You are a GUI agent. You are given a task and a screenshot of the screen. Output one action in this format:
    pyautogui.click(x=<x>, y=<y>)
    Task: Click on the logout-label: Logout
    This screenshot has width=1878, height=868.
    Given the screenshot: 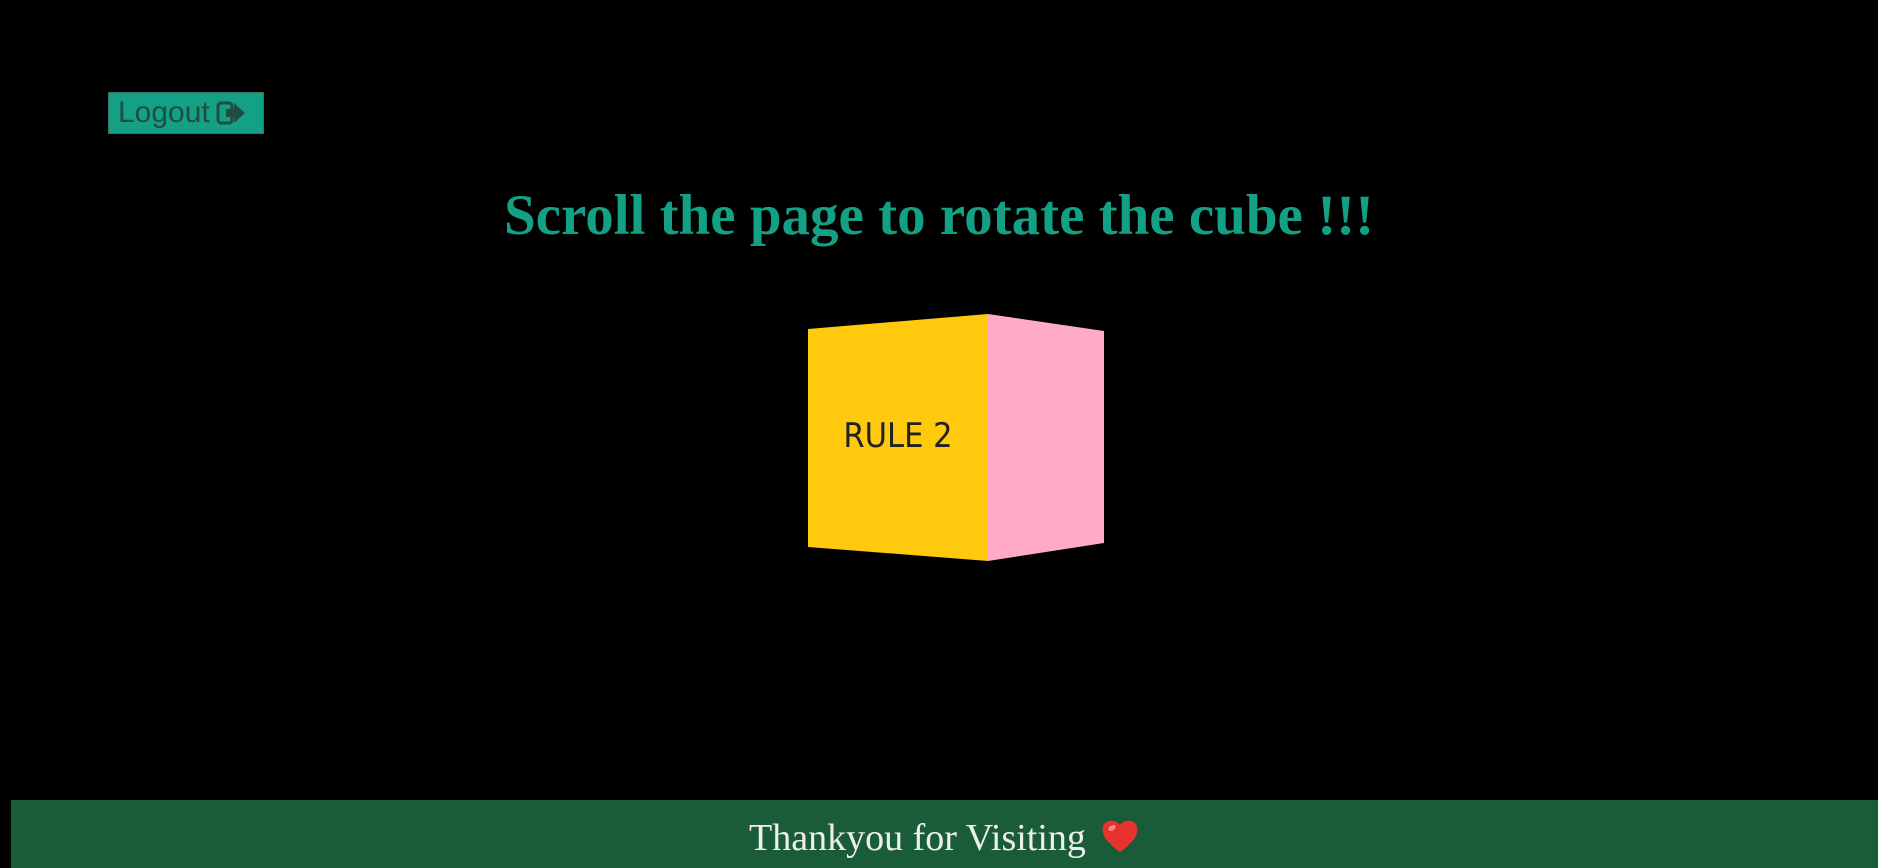 What is the action you would take?
    pyautogui.click(x=164, y=112)
    